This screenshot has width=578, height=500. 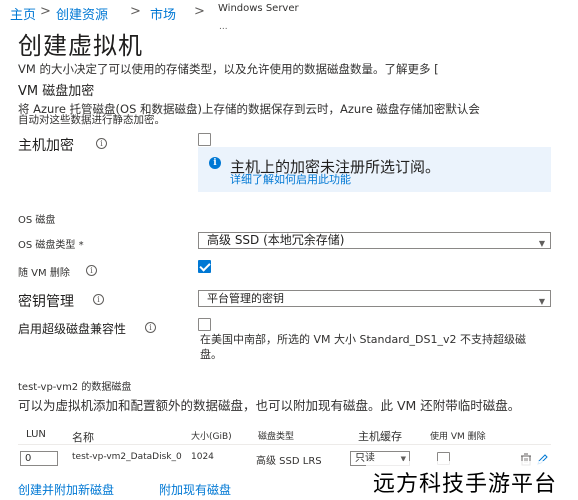 What do you see at coordinates (204, 324) in the screenshot?
I see `ultra-compat-checkbox` at bounding box center [204, 324].